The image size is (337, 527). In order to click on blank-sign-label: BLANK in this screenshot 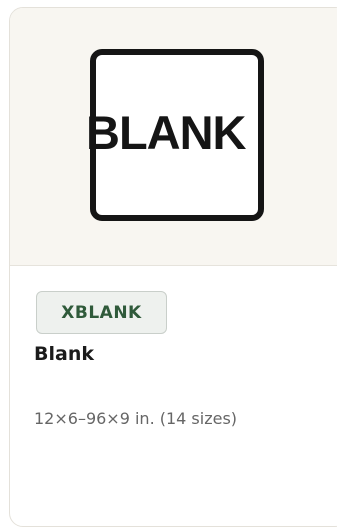, I will do `click(166, 132)`.